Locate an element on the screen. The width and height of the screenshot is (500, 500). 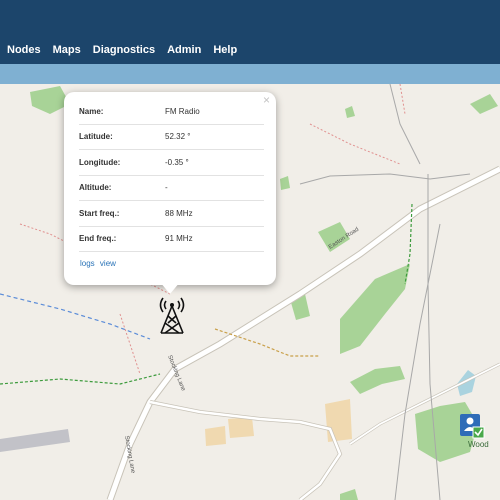
row-end-freq: End freq.: 91 MHz is located at coordinates (171, 239).